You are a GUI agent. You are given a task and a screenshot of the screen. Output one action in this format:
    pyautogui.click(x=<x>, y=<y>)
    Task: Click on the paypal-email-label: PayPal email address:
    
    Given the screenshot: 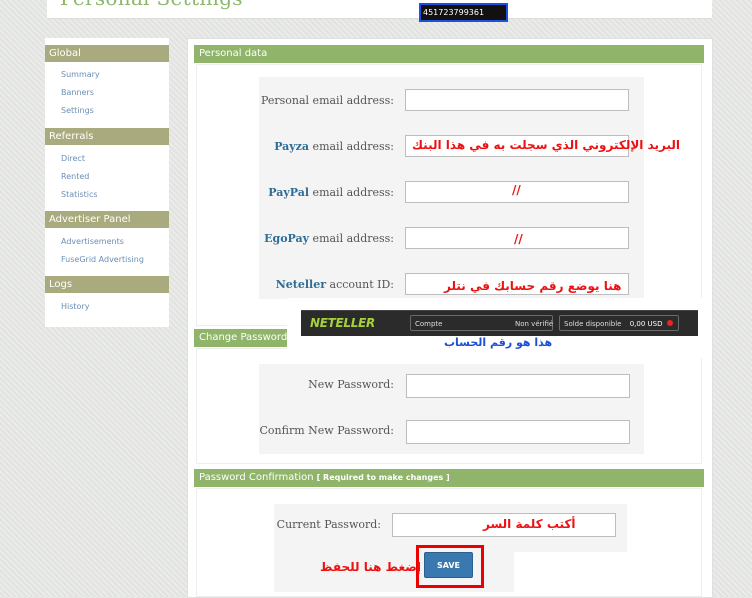 What is the action you would take?
    pyautogui.click(x=331, y=192)
    